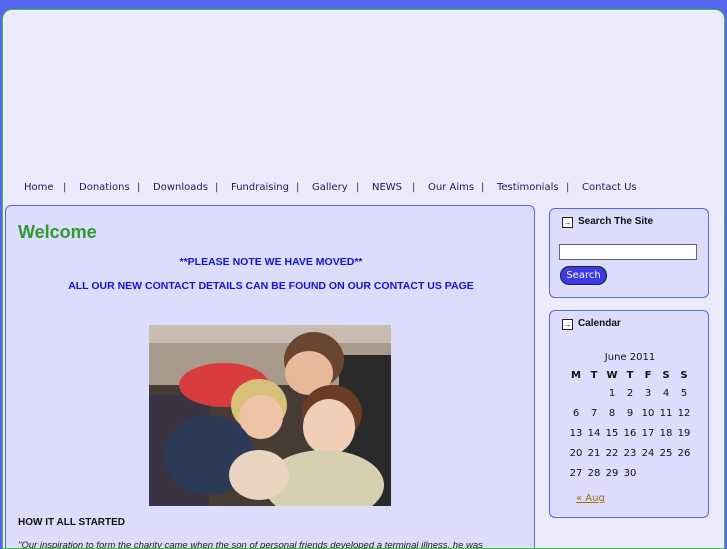 This screenshot has width=727, height=549. I want to click on calendar-day: 19, so click(684, 433).